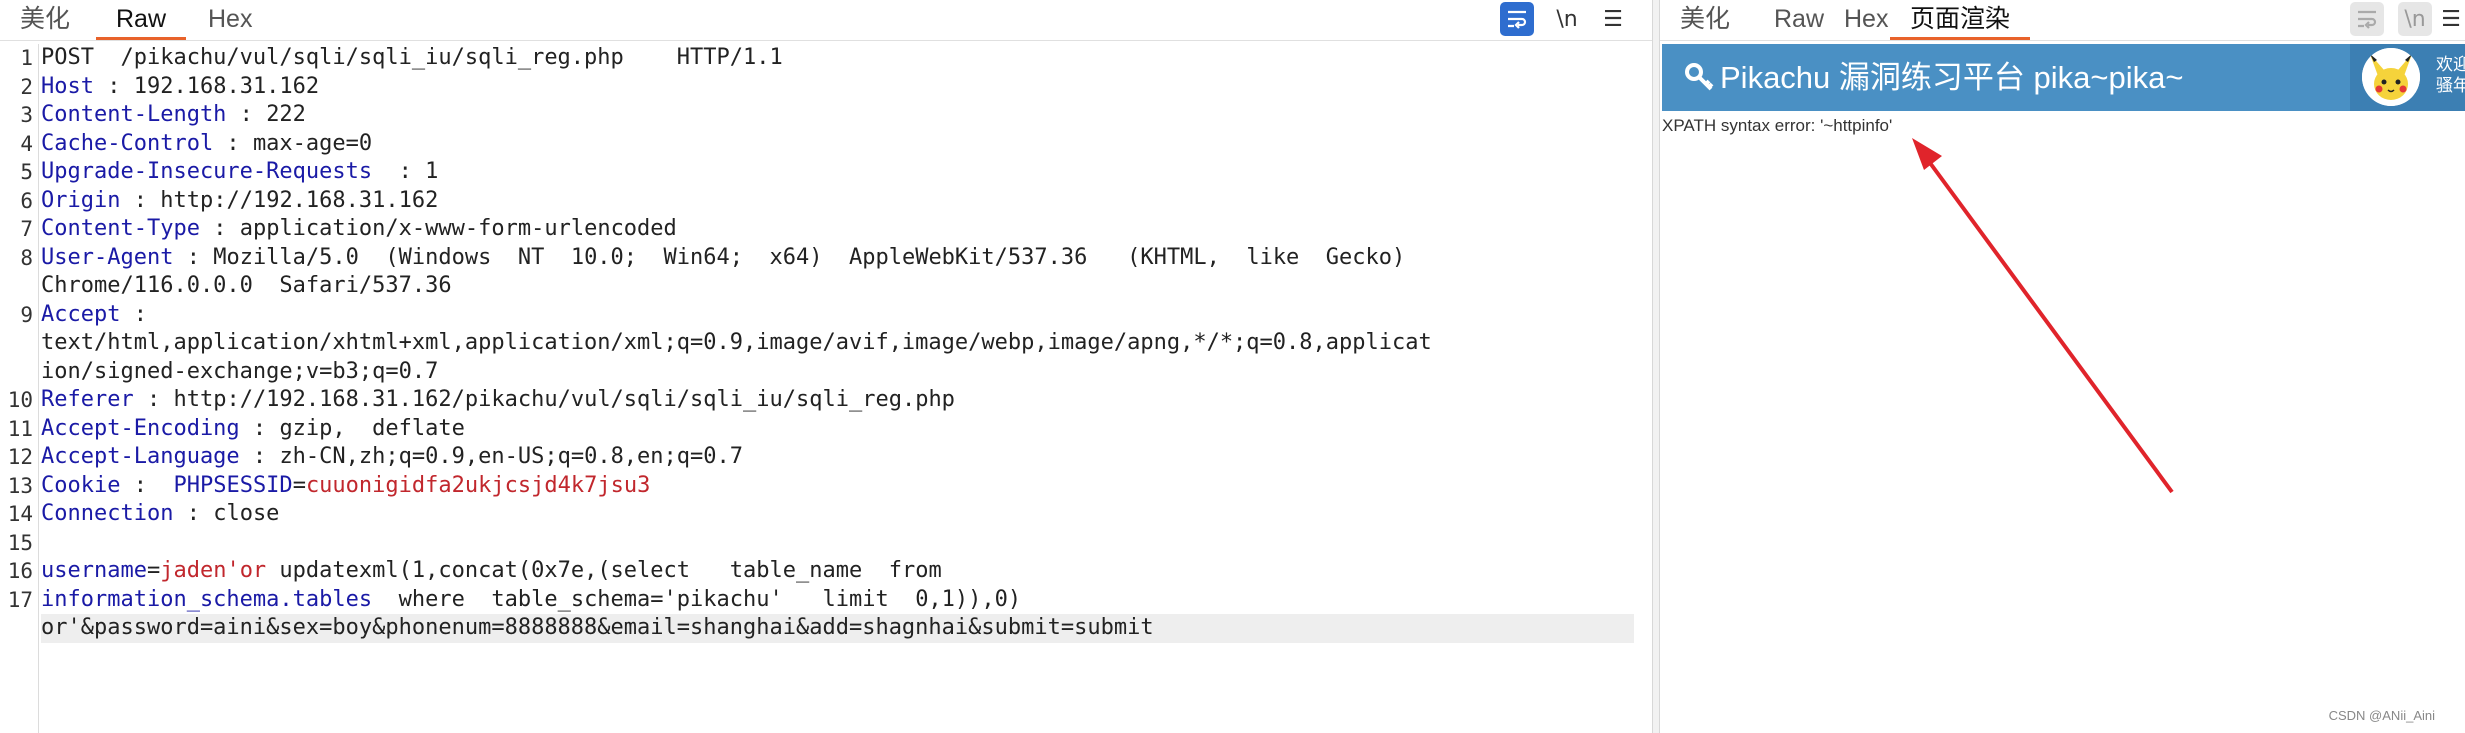 This screenshot has width=2465, height=733. What do you see at coordinates (140, 428) in the screenshot?
I see `header-name: Accept-Encoding` at bounding box center [140, 428].